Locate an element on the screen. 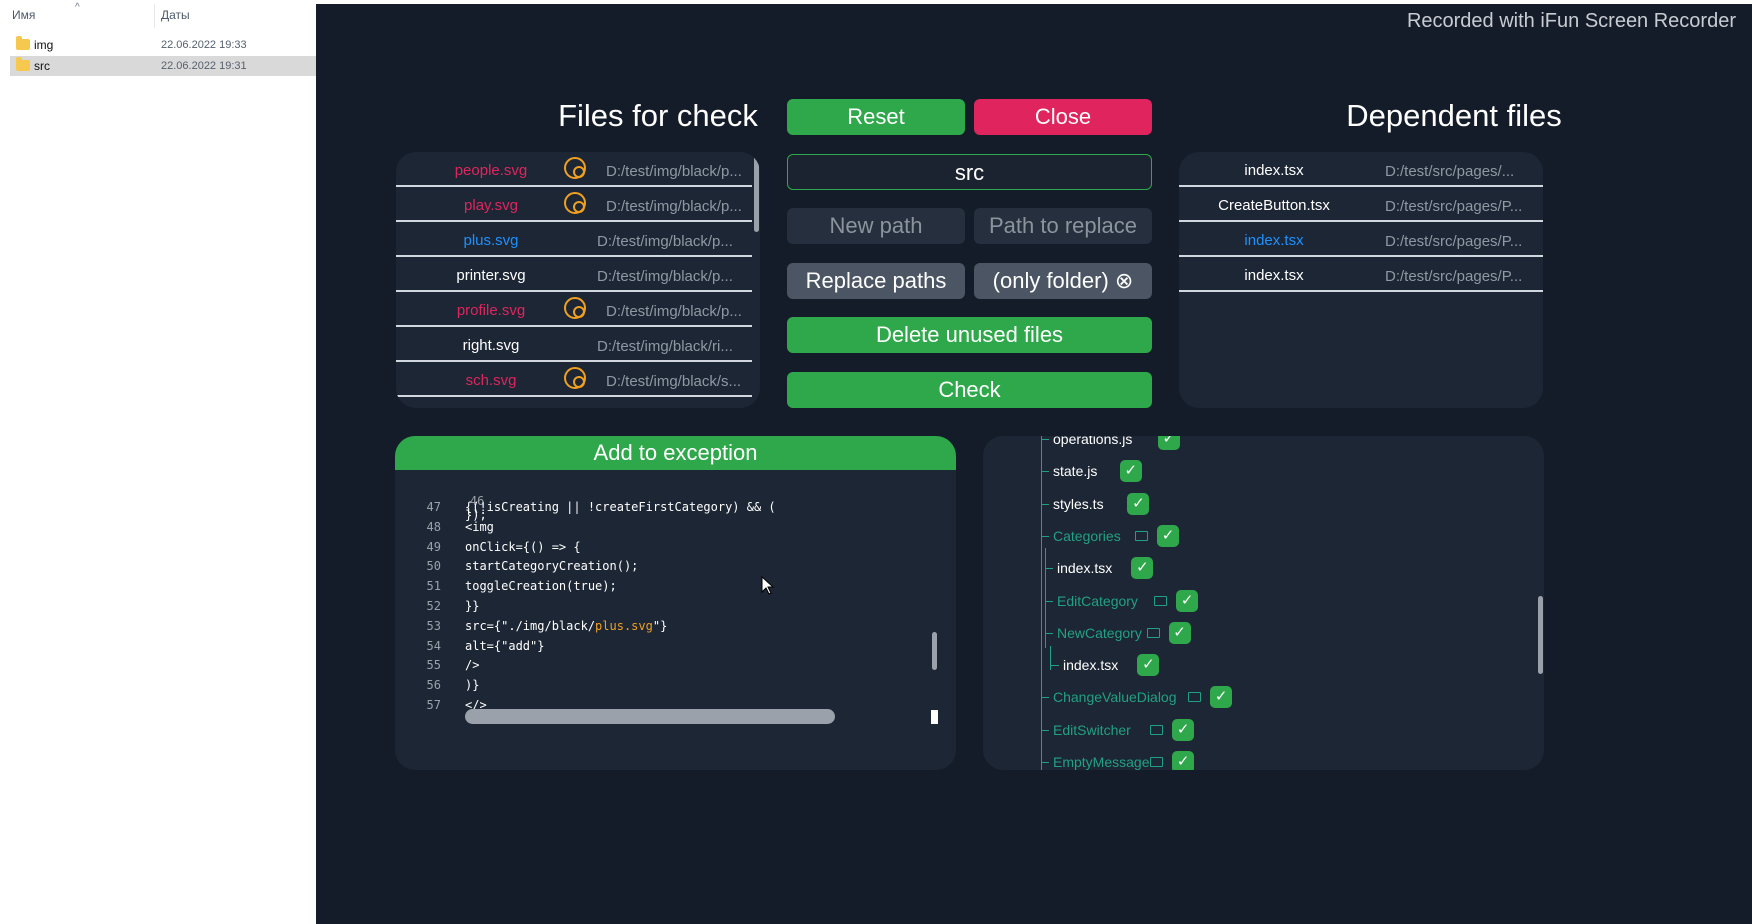 This screenshot has height=924, width=1752. tree-label: EditSwitcher is located at coordinates (1092, 729).